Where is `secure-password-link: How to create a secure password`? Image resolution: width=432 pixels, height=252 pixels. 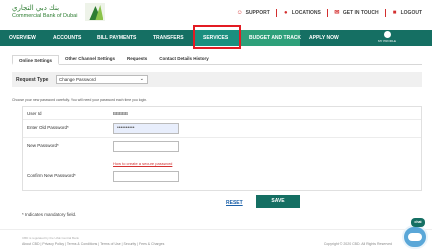
secure-password-link: How to create a secure password is located at coordinates (142, 163).